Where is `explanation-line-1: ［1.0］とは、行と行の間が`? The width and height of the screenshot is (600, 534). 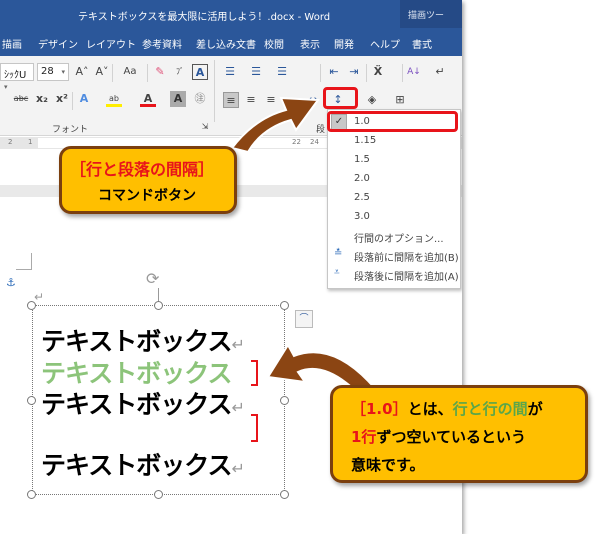 explanation-line-1: ［1.0］とは、行と行の間が is located at coordinates (447, 409).